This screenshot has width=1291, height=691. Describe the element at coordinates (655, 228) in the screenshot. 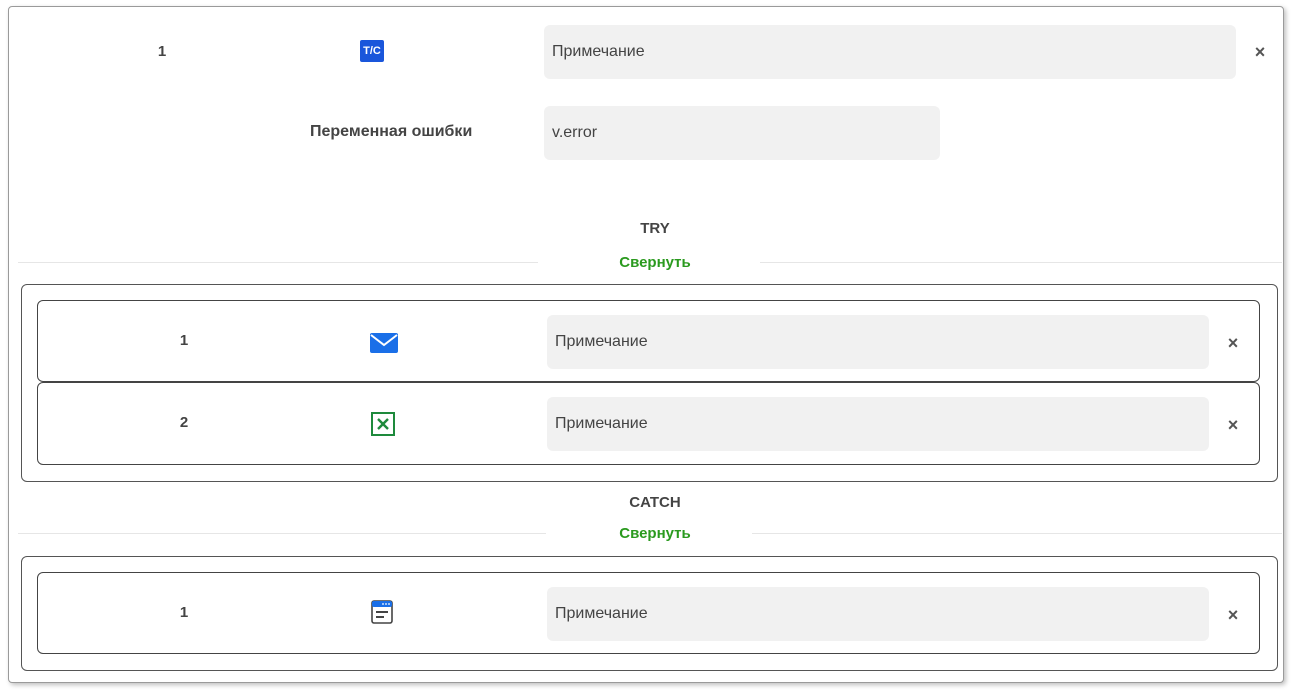

I see `try-section-title: TRY` at that location.